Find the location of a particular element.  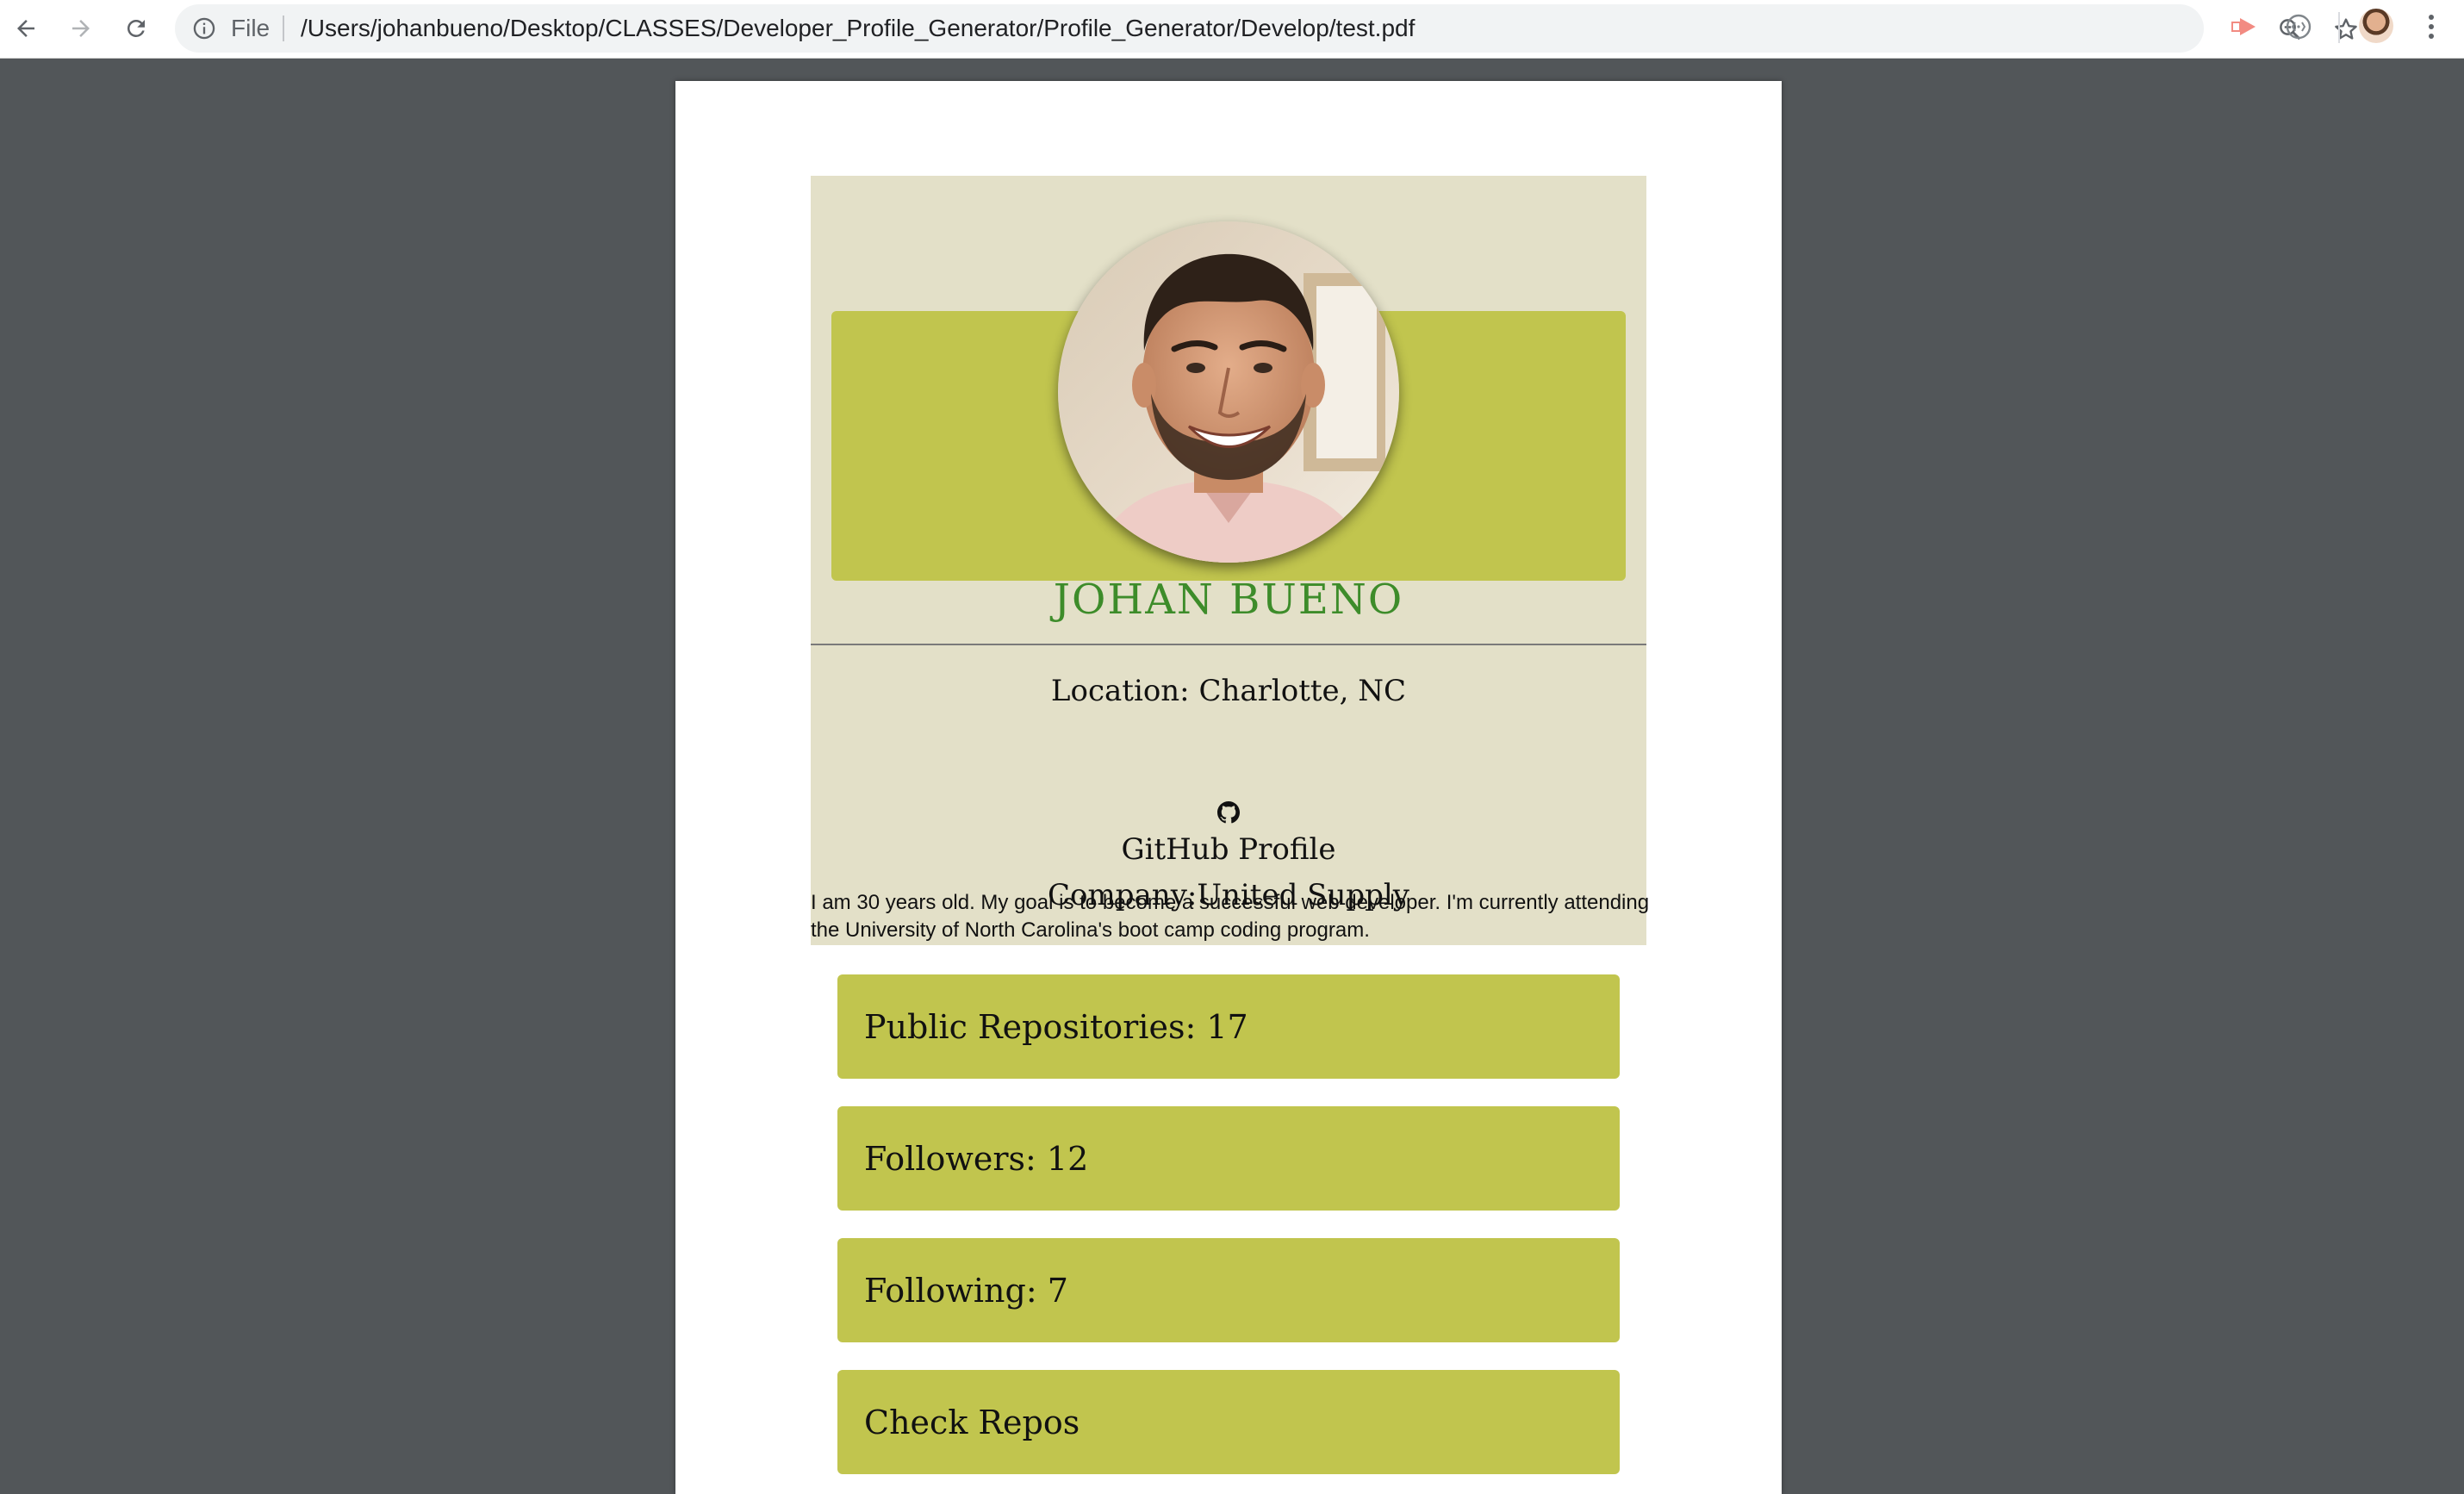

followers-card: Followers: 12 is located at coordinates (1229, 1158).